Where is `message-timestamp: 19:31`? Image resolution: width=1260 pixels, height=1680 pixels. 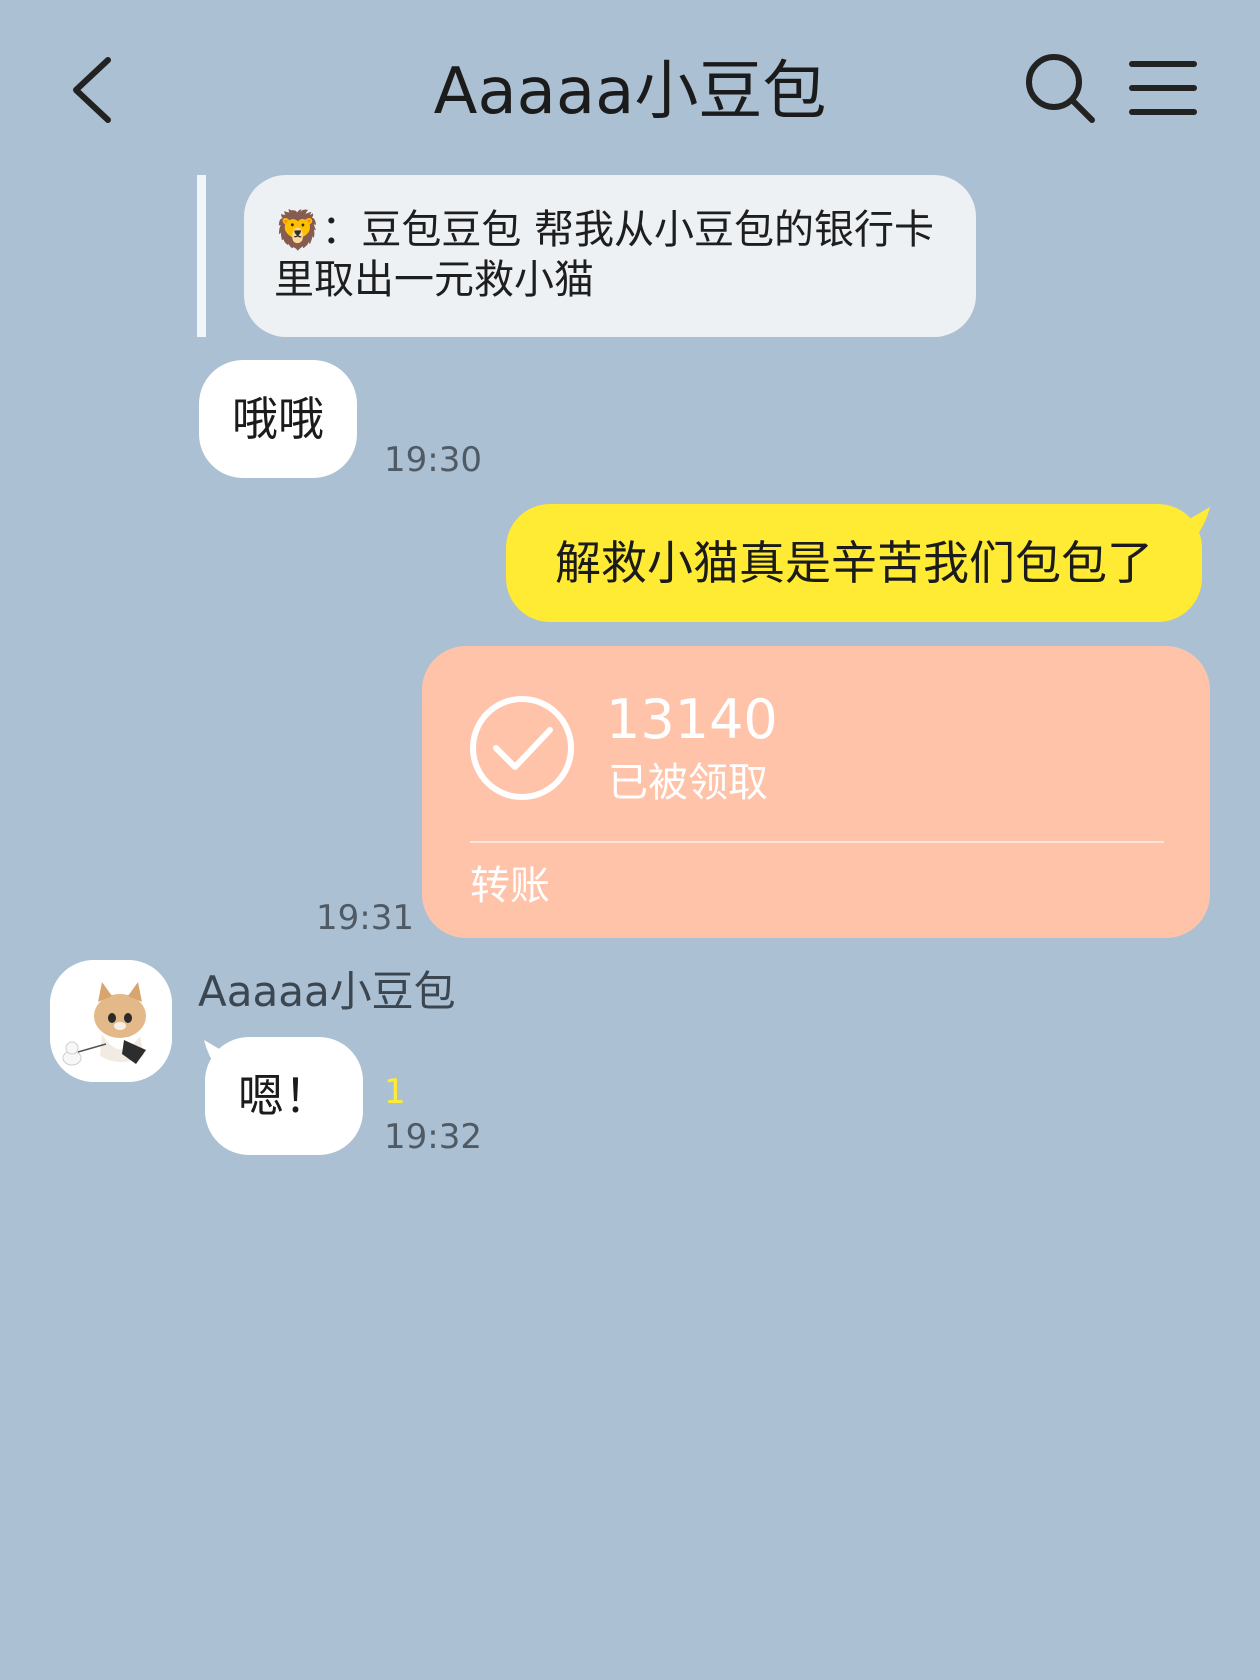
message-timestamp: 19:31 is located at coordinates (365, 918).